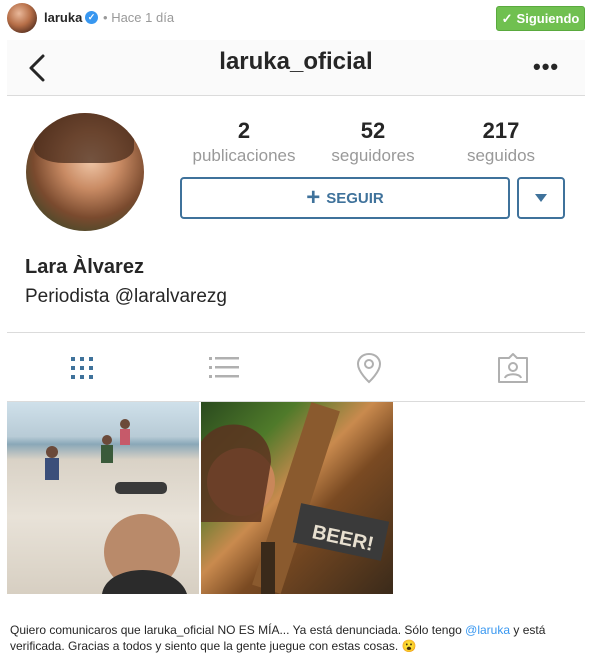 This screenshot has width=590, height=659. I want to click on post-author-avatar, so click(22, 18).